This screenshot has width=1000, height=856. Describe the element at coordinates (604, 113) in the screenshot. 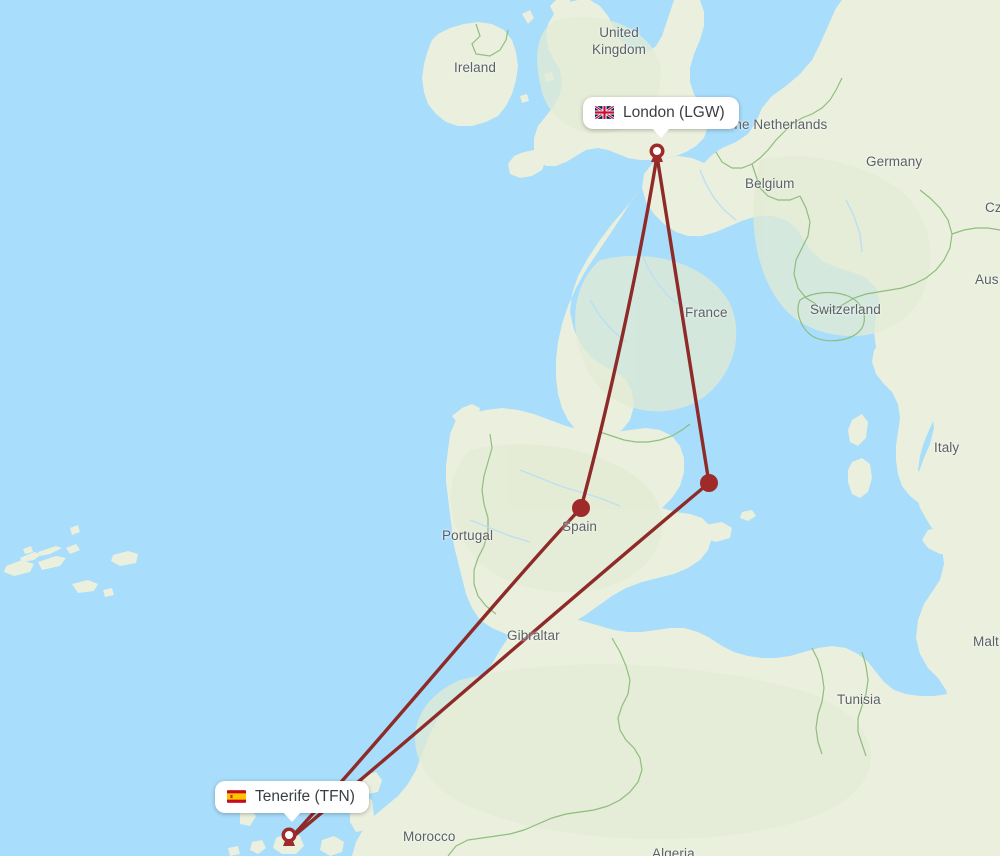

I see `flag-gb-icon` at that location.